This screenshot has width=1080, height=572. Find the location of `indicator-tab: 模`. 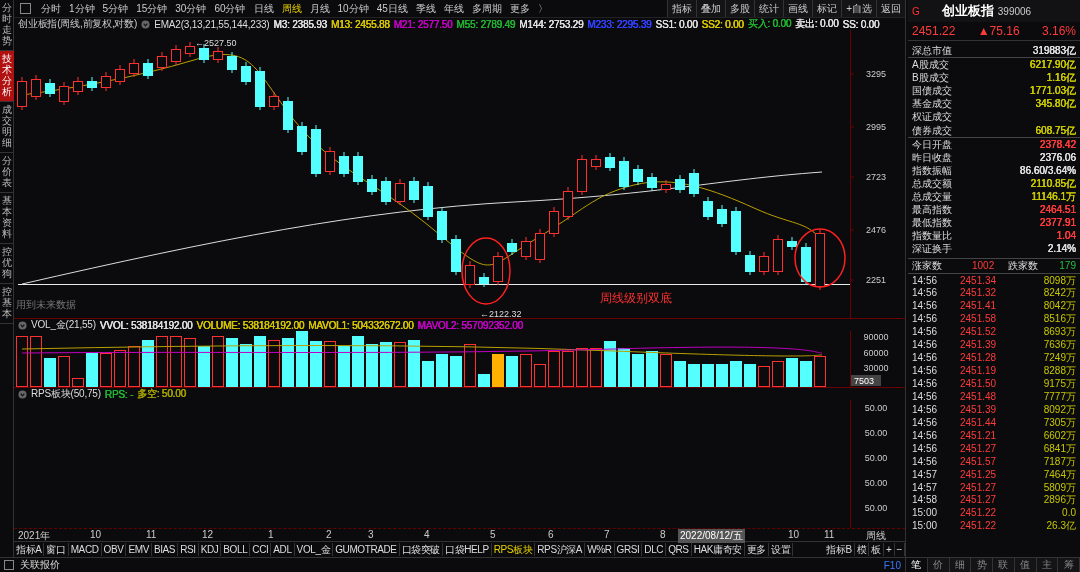

indicator-tab: 模 is located at coordinates (862, 549).